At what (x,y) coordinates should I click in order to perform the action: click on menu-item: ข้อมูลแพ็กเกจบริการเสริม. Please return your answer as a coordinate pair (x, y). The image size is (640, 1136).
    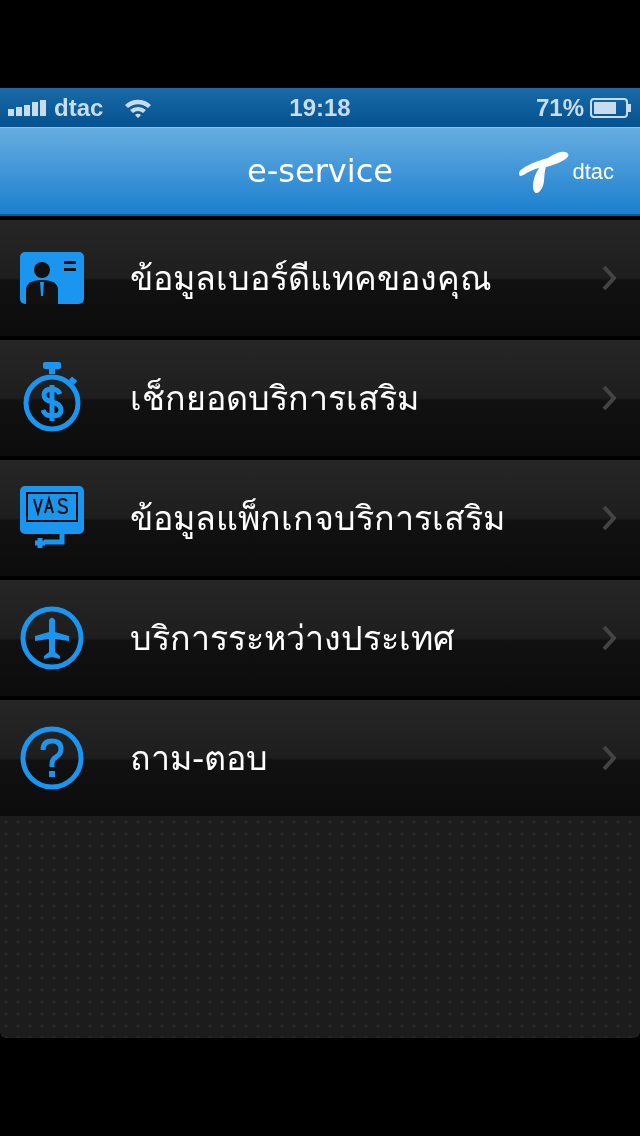
    Looking at the image, I should click on (320, 518).